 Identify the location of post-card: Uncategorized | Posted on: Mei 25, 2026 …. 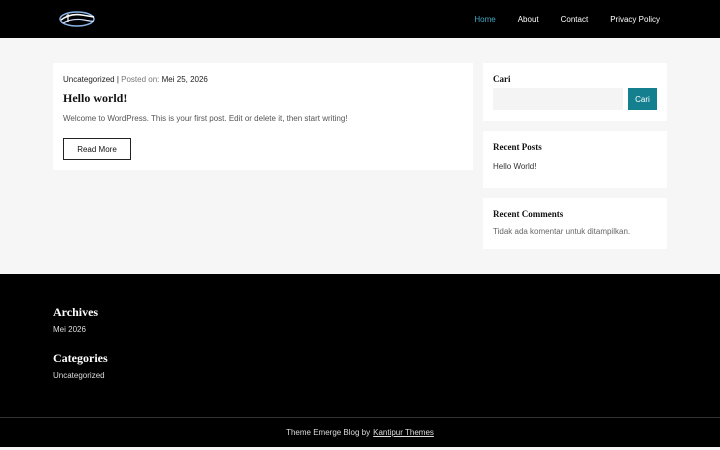
(263, 116).